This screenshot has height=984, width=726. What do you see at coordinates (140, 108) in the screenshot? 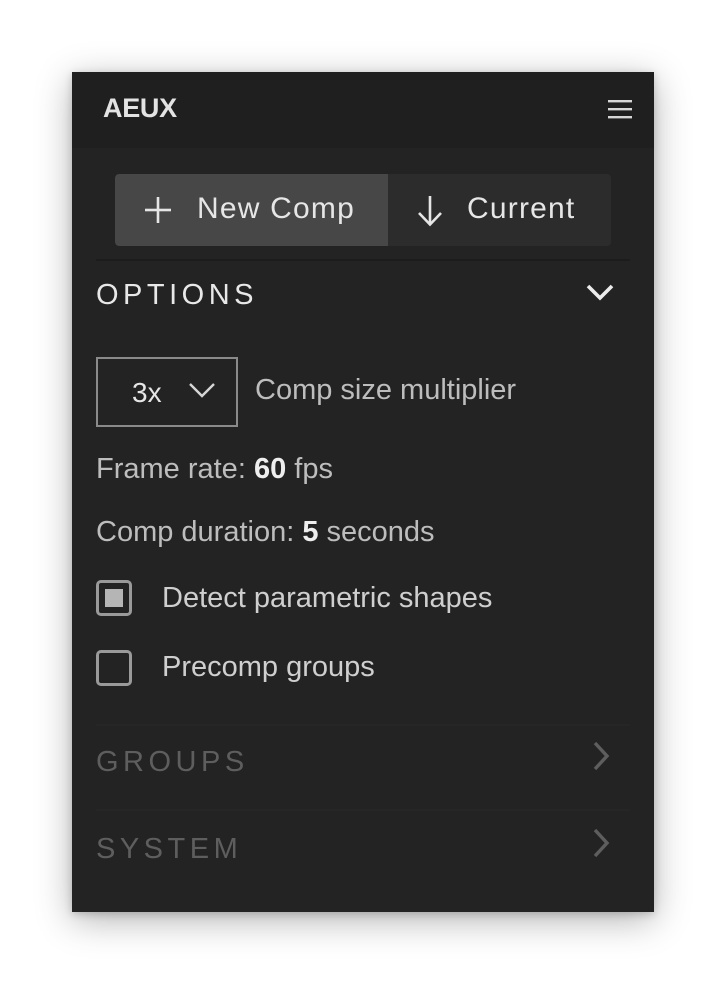
I see `app-title: AEUX` at bounding box center [140, 108].